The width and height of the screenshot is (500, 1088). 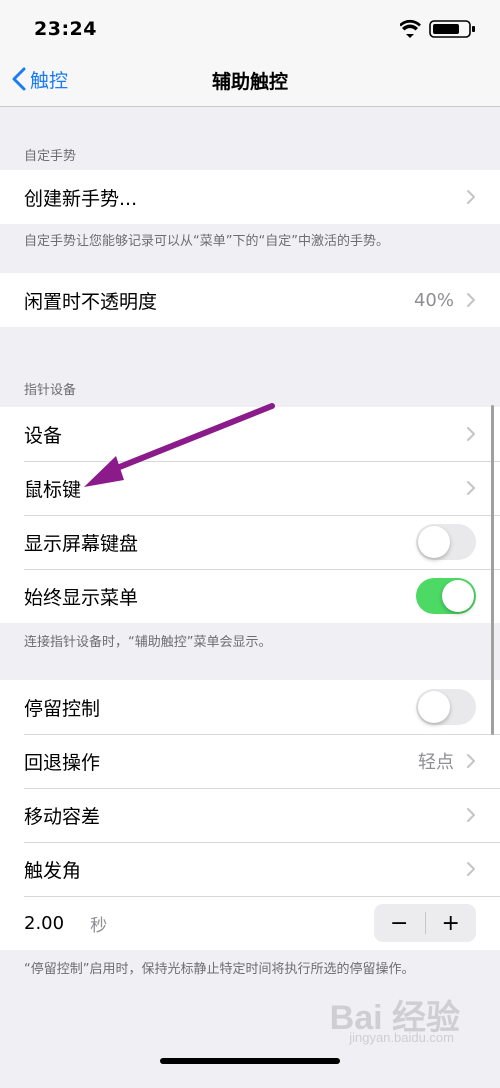 I want to click on nav-bar: 触控 辅助触控, so click(x=250, y=79).